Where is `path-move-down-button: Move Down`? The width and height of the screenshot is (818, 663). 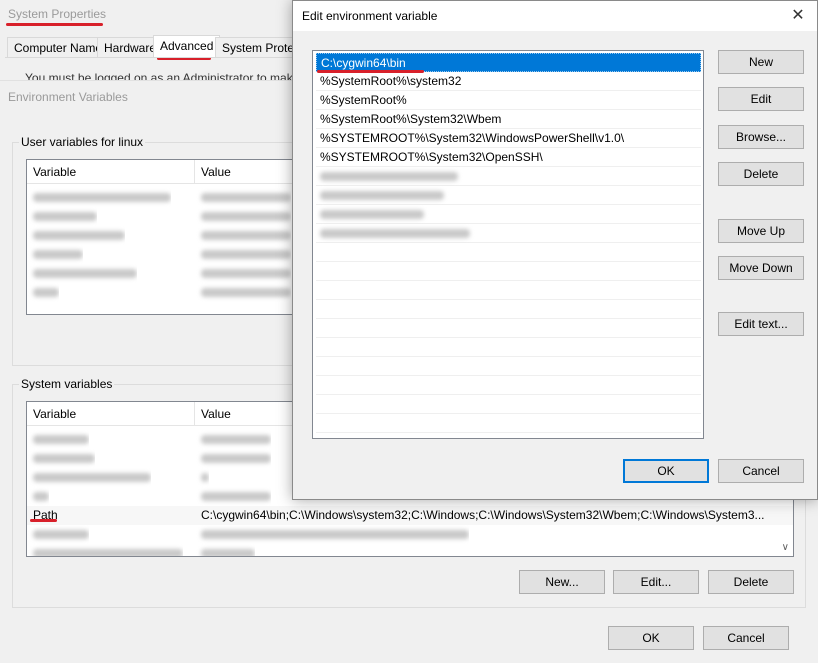 path-move-down-button: Move Down is located at coordinates (761, 268).